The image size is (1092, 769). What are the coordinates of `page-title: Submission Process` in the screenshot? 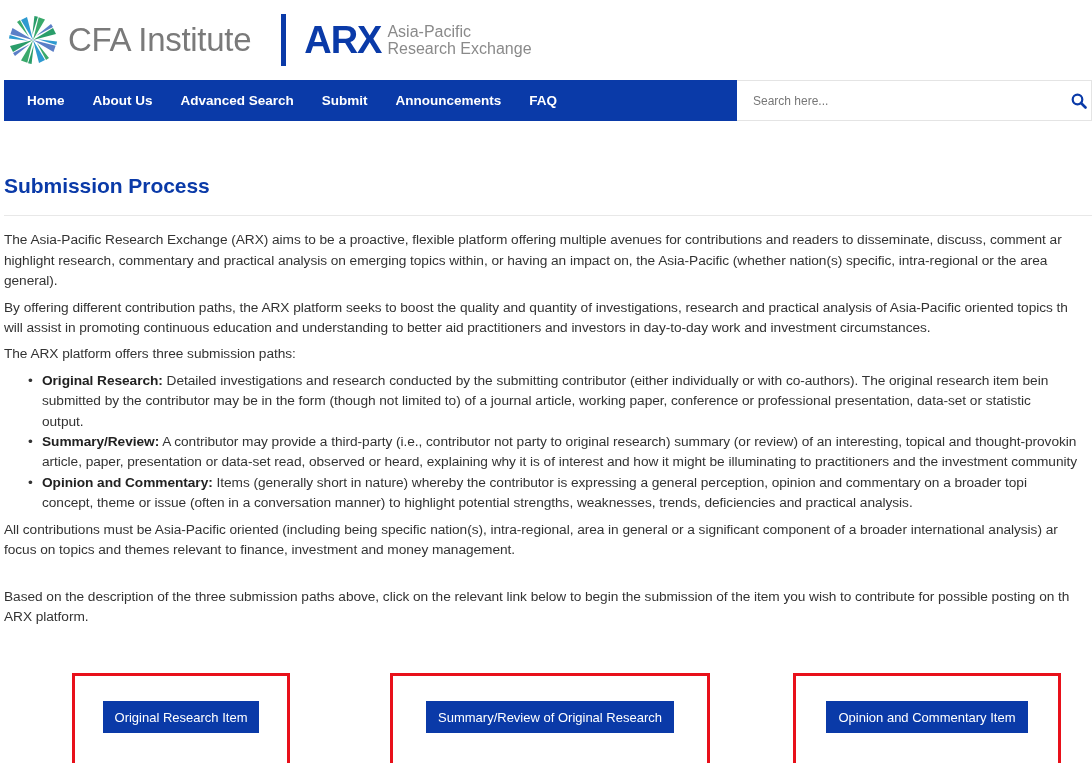 It's located at (107, 186).